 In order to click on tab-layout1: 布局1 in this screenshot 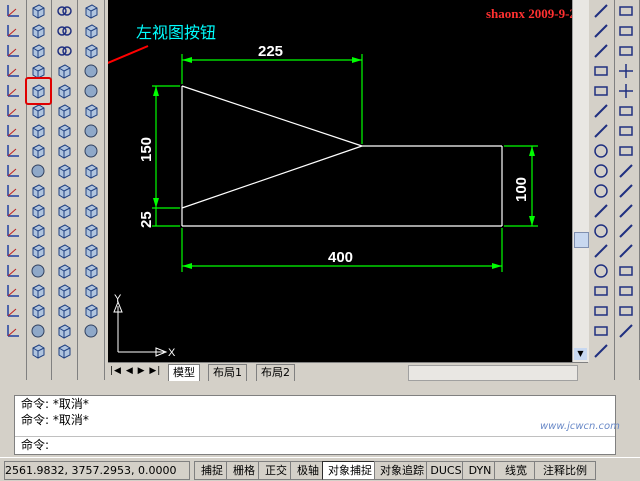, I will do `click(227, 373)`.